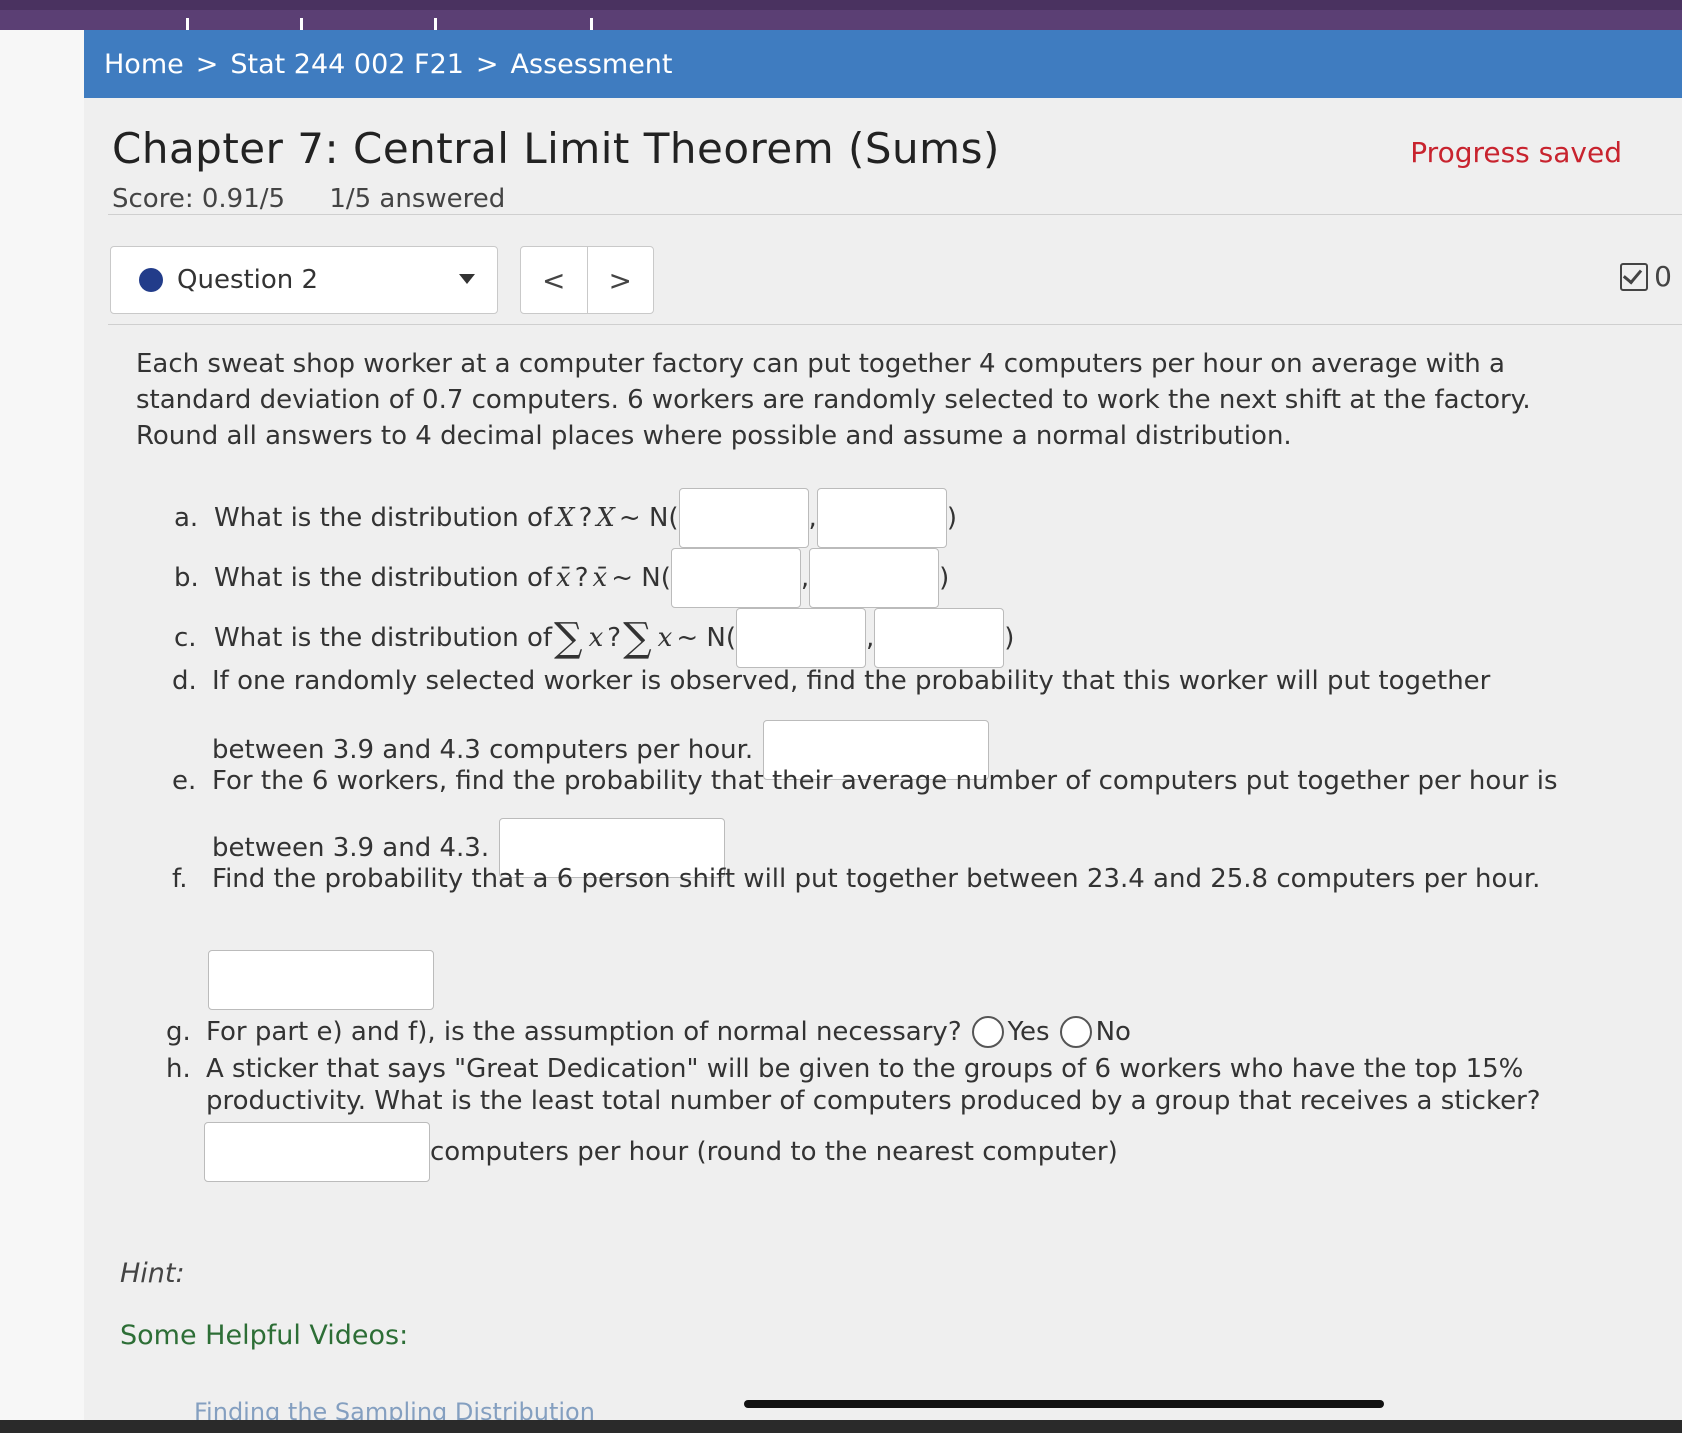  What do you see at coordinates (841, 1426) in the screenshot?
I see `screen-bottom-edge` at bounding box center [841, 1426].